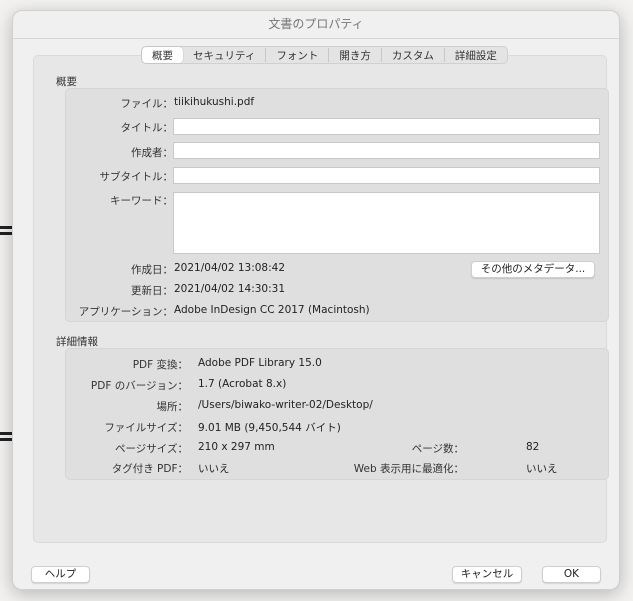  Describe the element at coordinates (152, 153) in the screenshot. I see `author-label: 作成者：` at that location.